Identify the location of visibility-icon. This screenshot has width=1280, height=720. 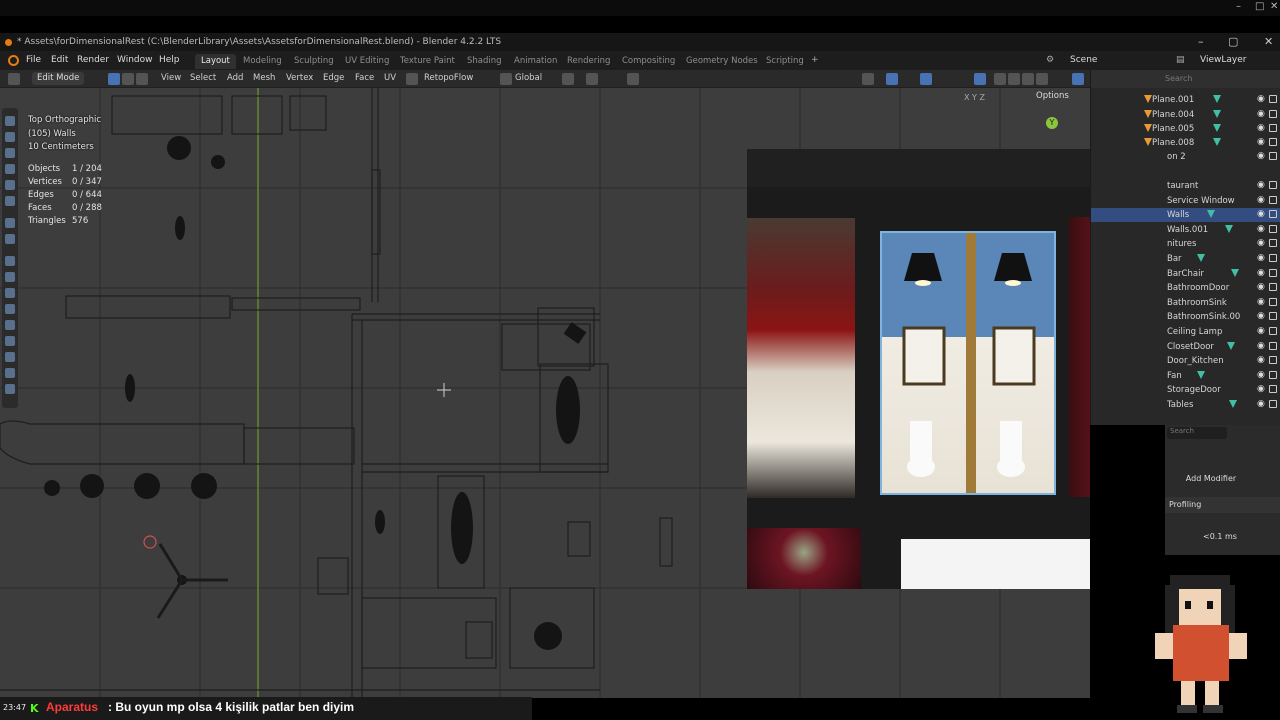
(868, 79).